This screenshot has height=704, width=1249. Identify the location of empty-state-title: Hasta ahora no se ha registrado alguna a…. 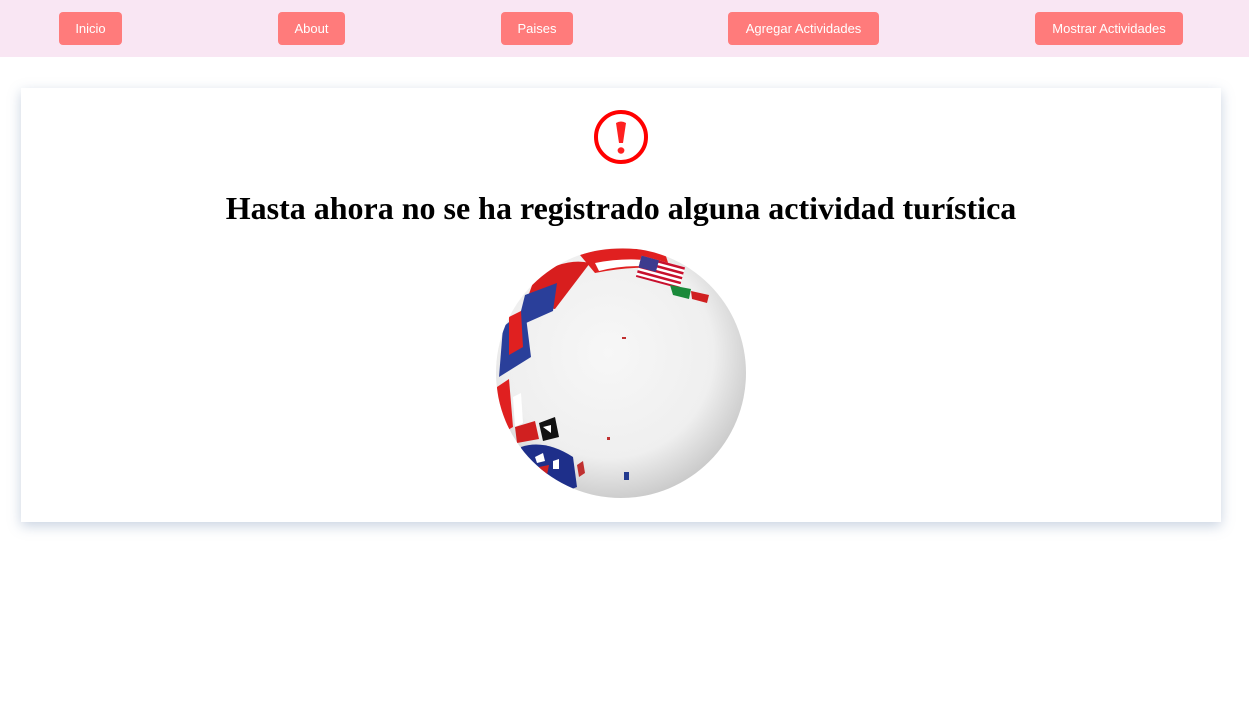
(621, 208).